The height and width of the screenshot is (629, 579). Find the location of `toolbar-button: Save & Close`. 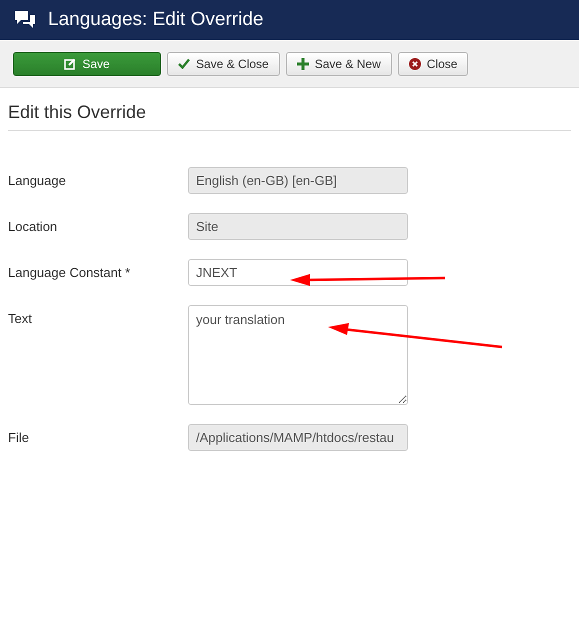

toolbar-button: Save & Close is located at coordinates (223, 64).